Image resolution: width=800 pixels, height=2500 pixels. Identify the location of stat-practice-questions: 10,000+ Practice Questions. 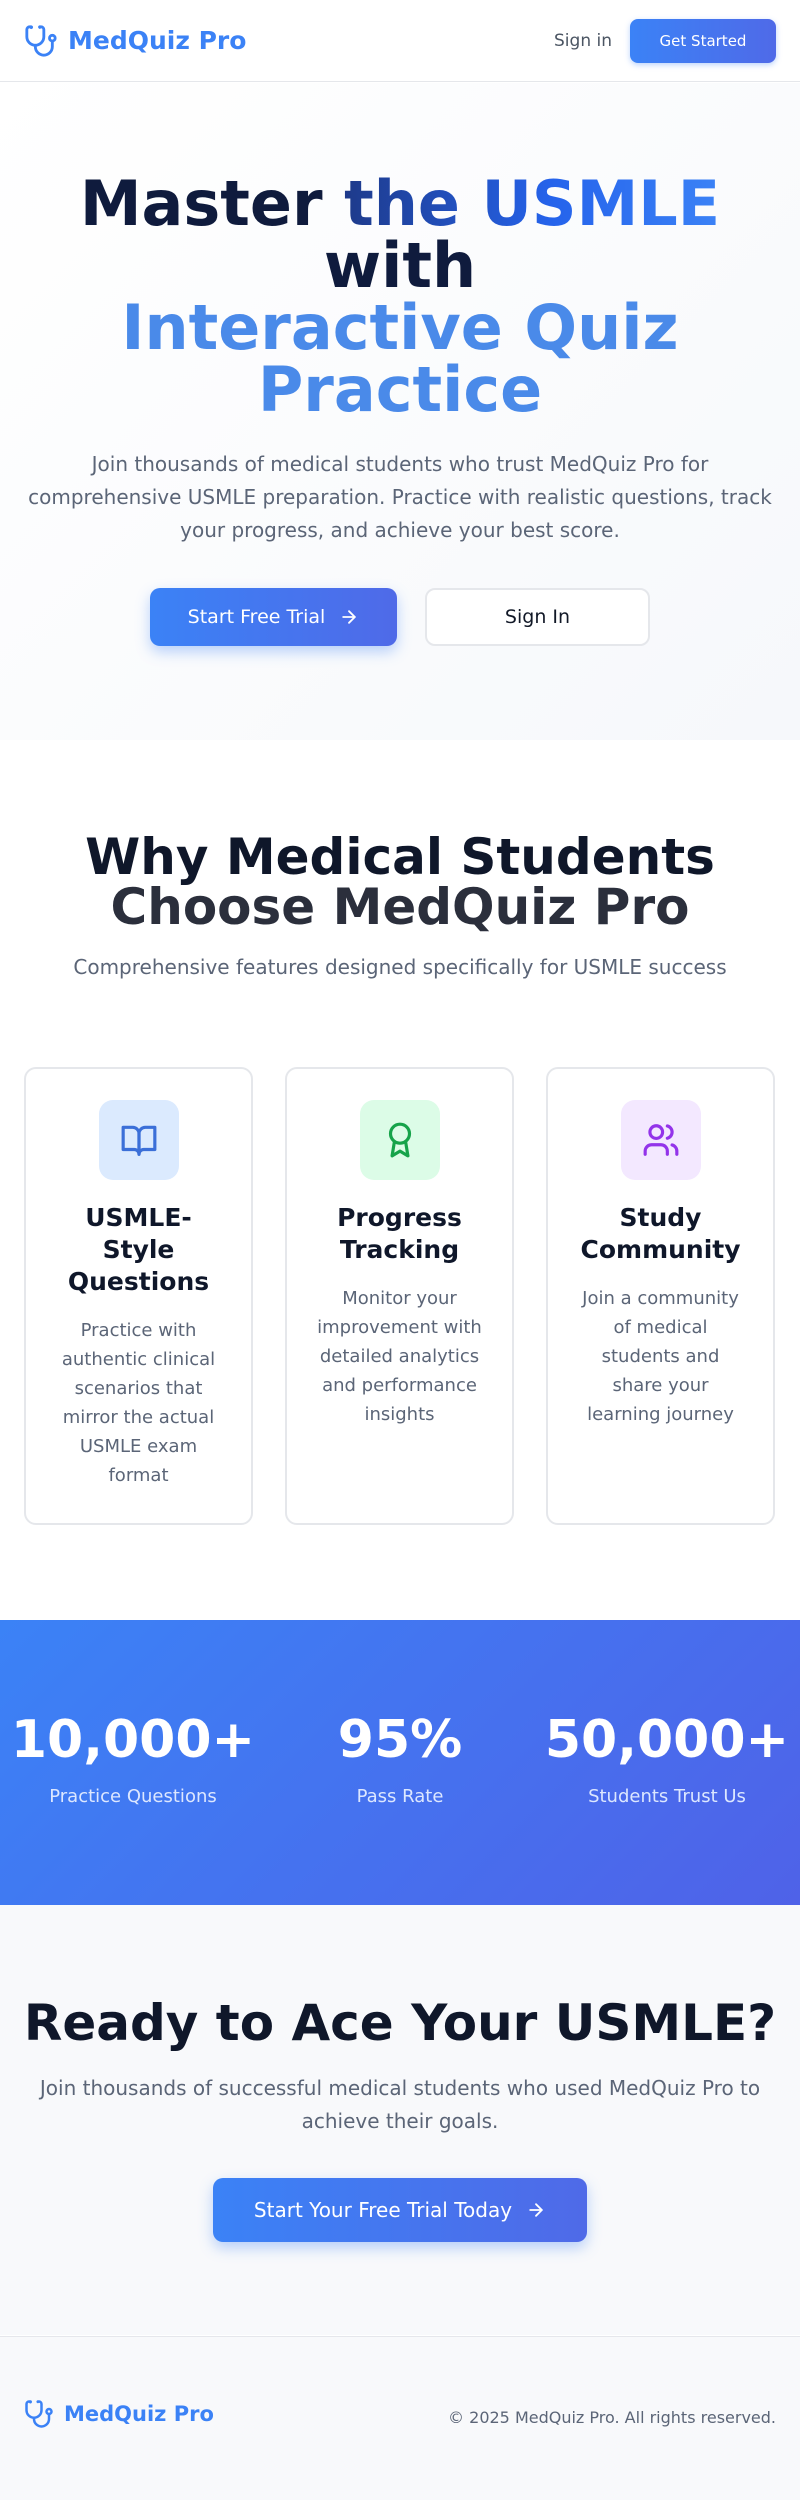
(133, 1758).